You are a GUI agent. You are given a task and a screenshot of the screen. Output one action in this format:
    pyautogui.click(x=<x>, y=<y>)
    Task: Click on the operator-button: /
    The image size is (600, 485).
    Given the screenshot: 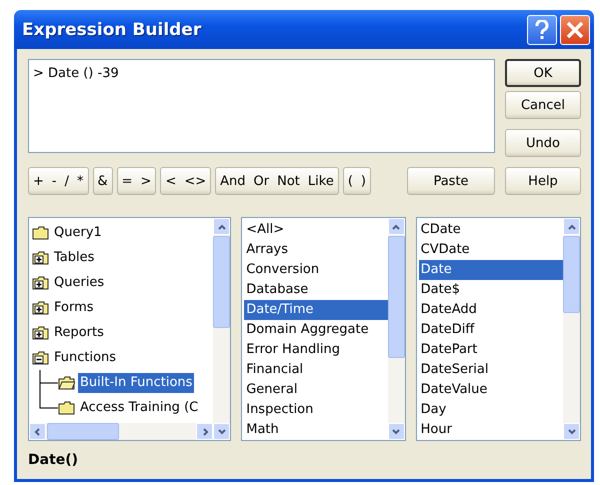 What is the action you would take?
    pyautogui.click(x=66, y=181)
    